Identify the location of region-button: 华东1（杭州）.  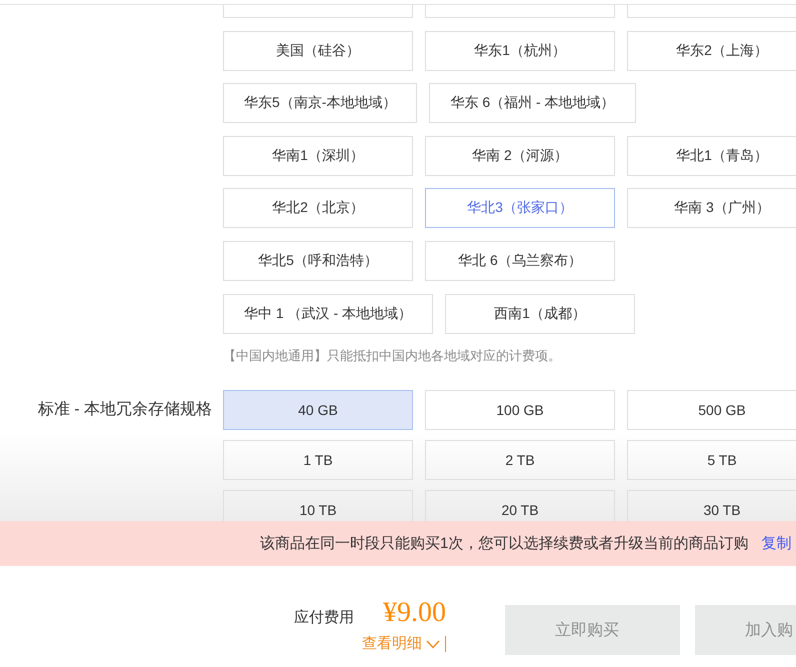
(520, 50).